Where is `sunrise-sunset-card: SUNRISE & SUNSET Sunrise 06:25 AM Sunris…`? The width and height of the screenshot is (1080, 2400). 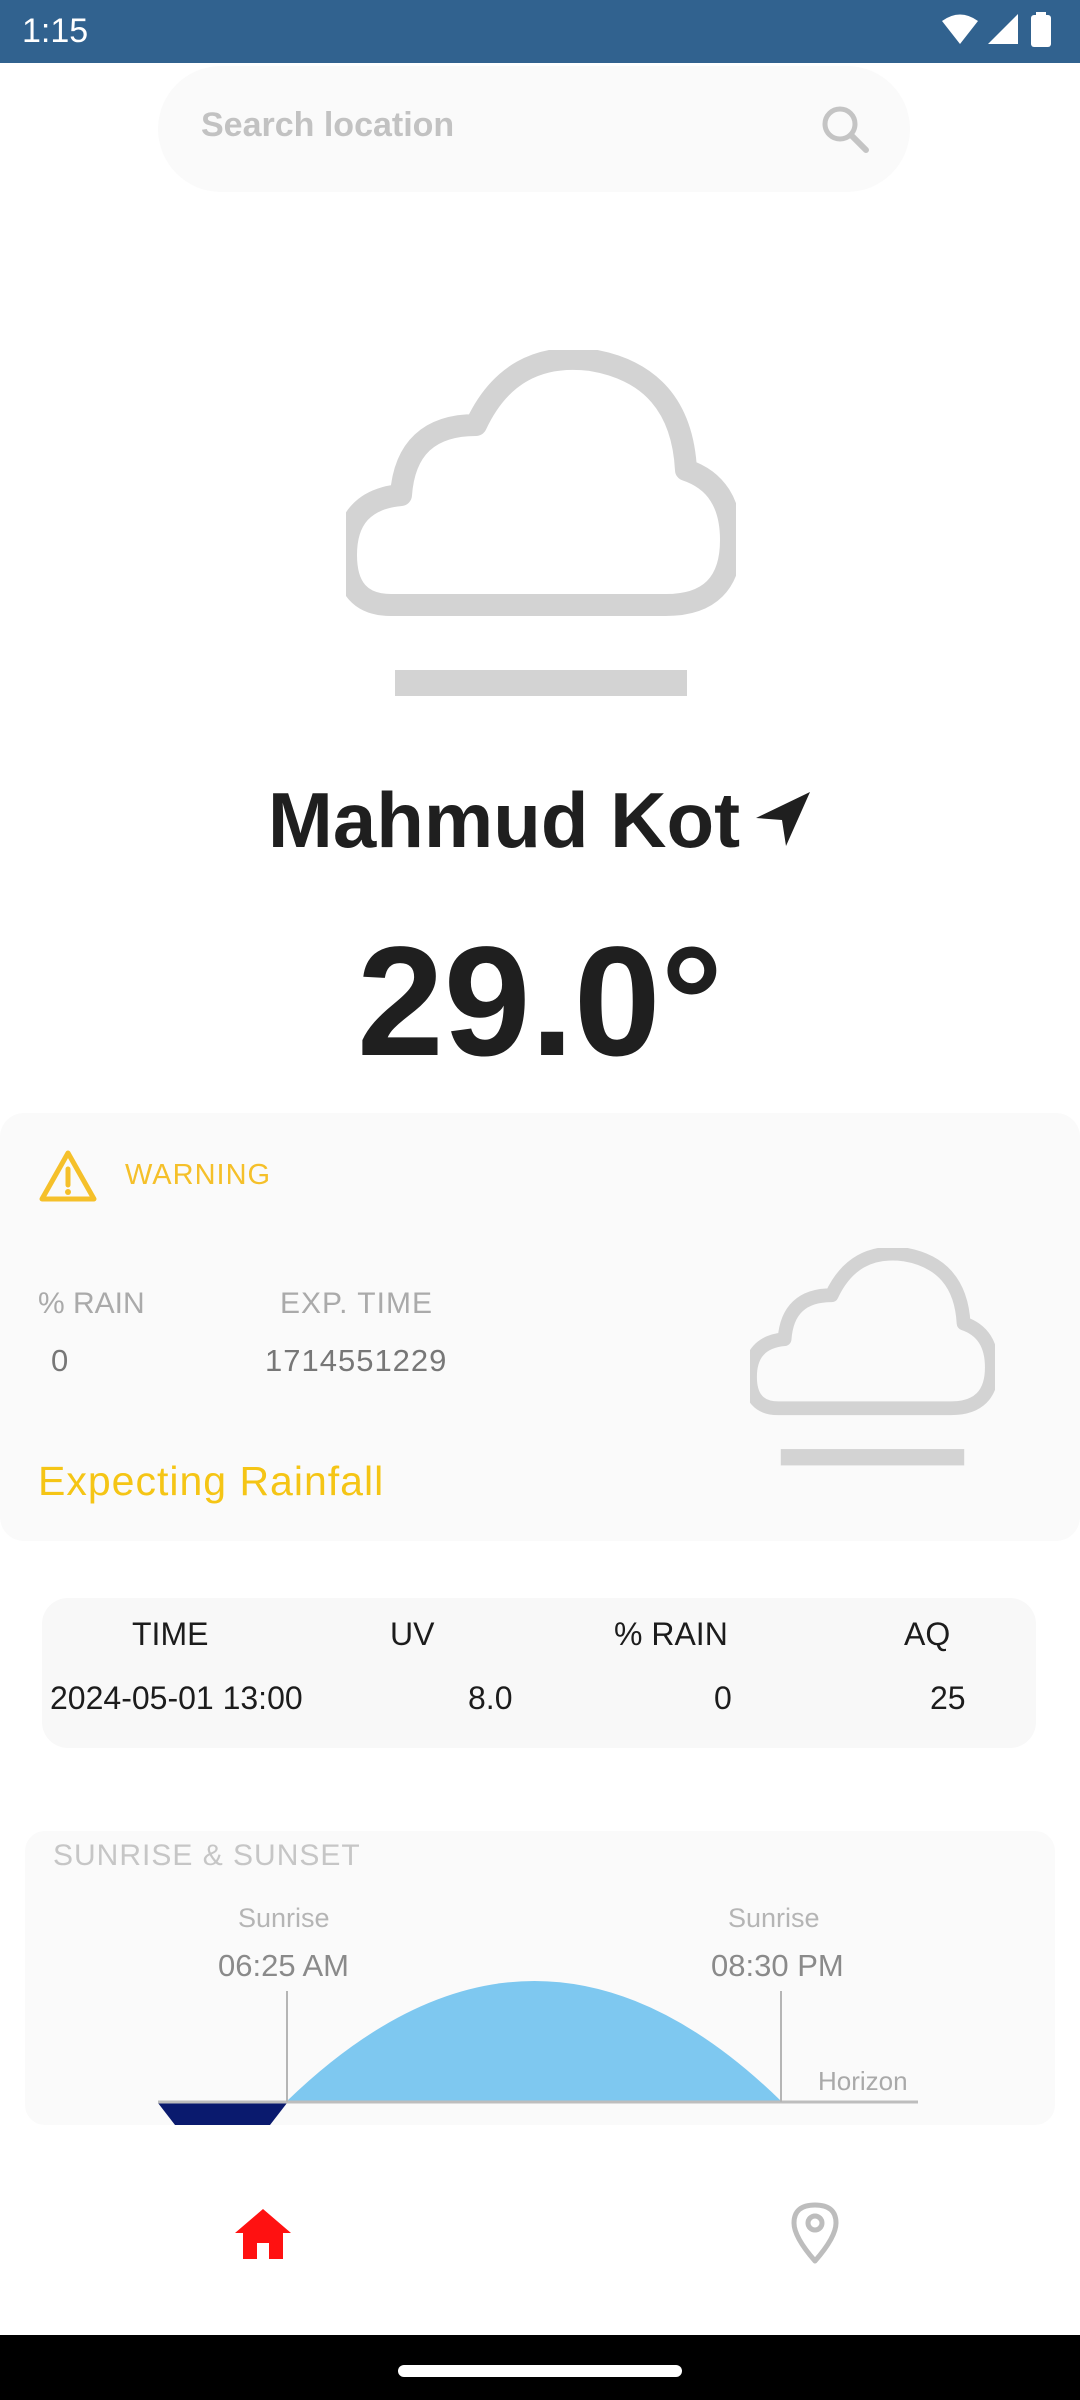 sunrise-sunset-card: SUNRISE & SUNSET Sunrise 06:25 AM Sunris… is located at coordinates (540, 1978).